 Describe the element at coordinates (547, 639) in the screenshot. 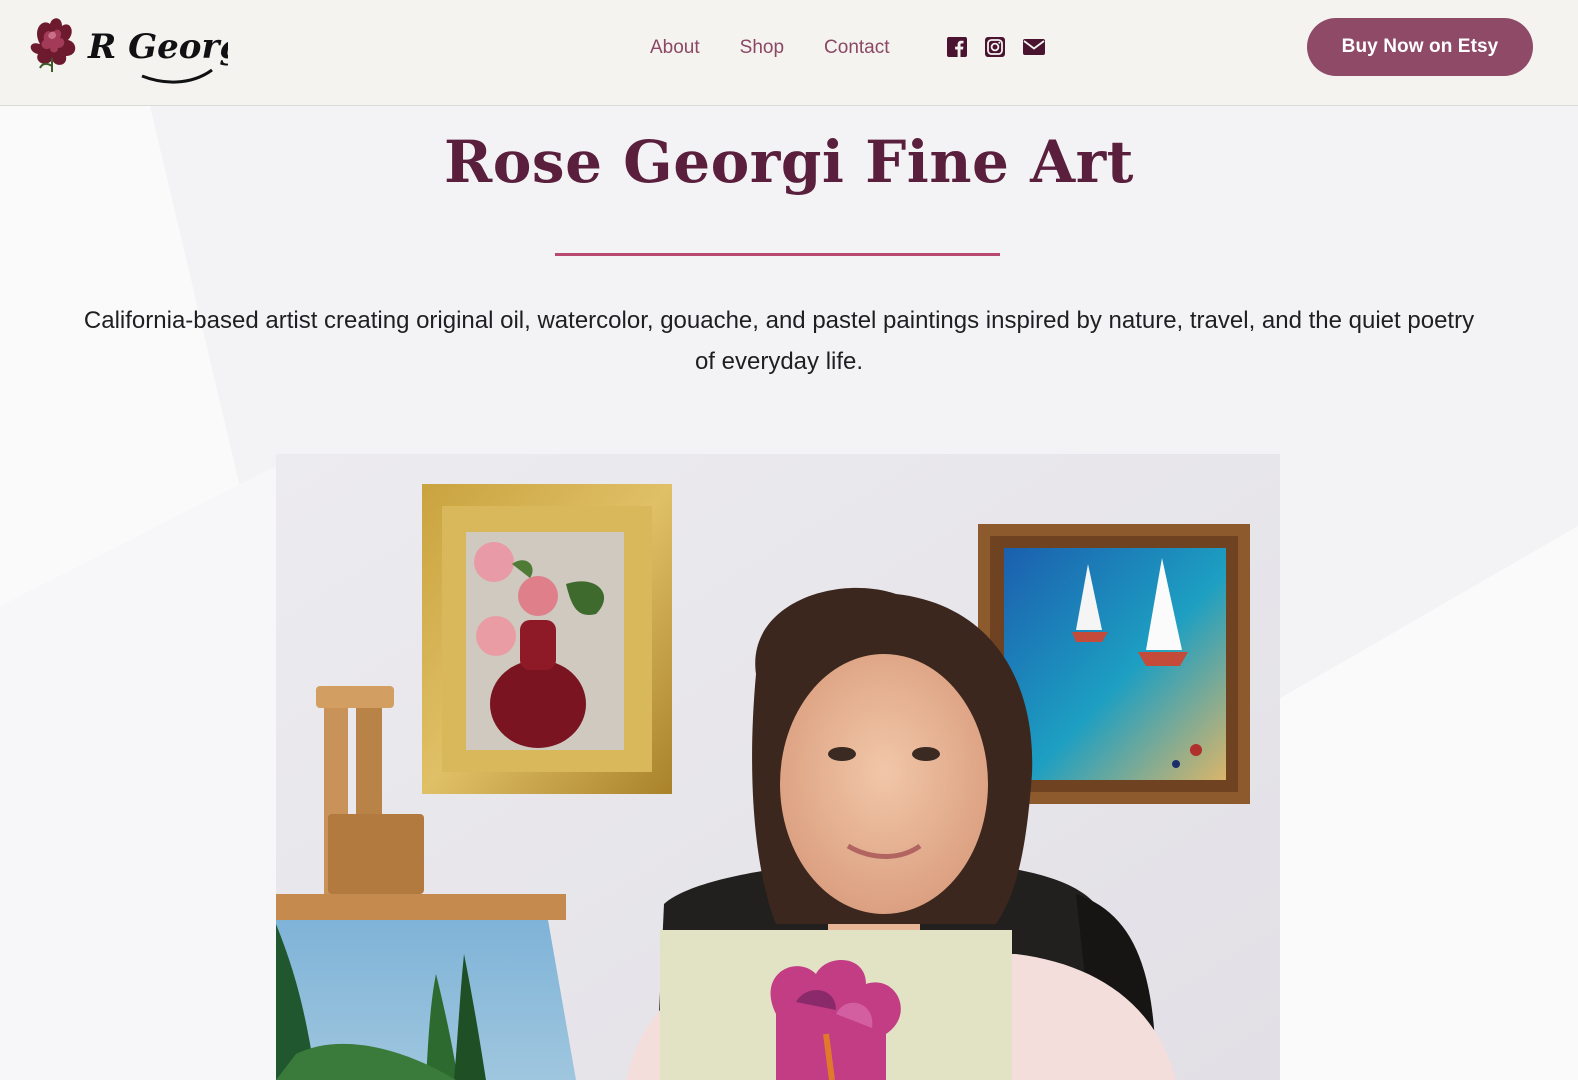

I see `roses-painting` at that location.